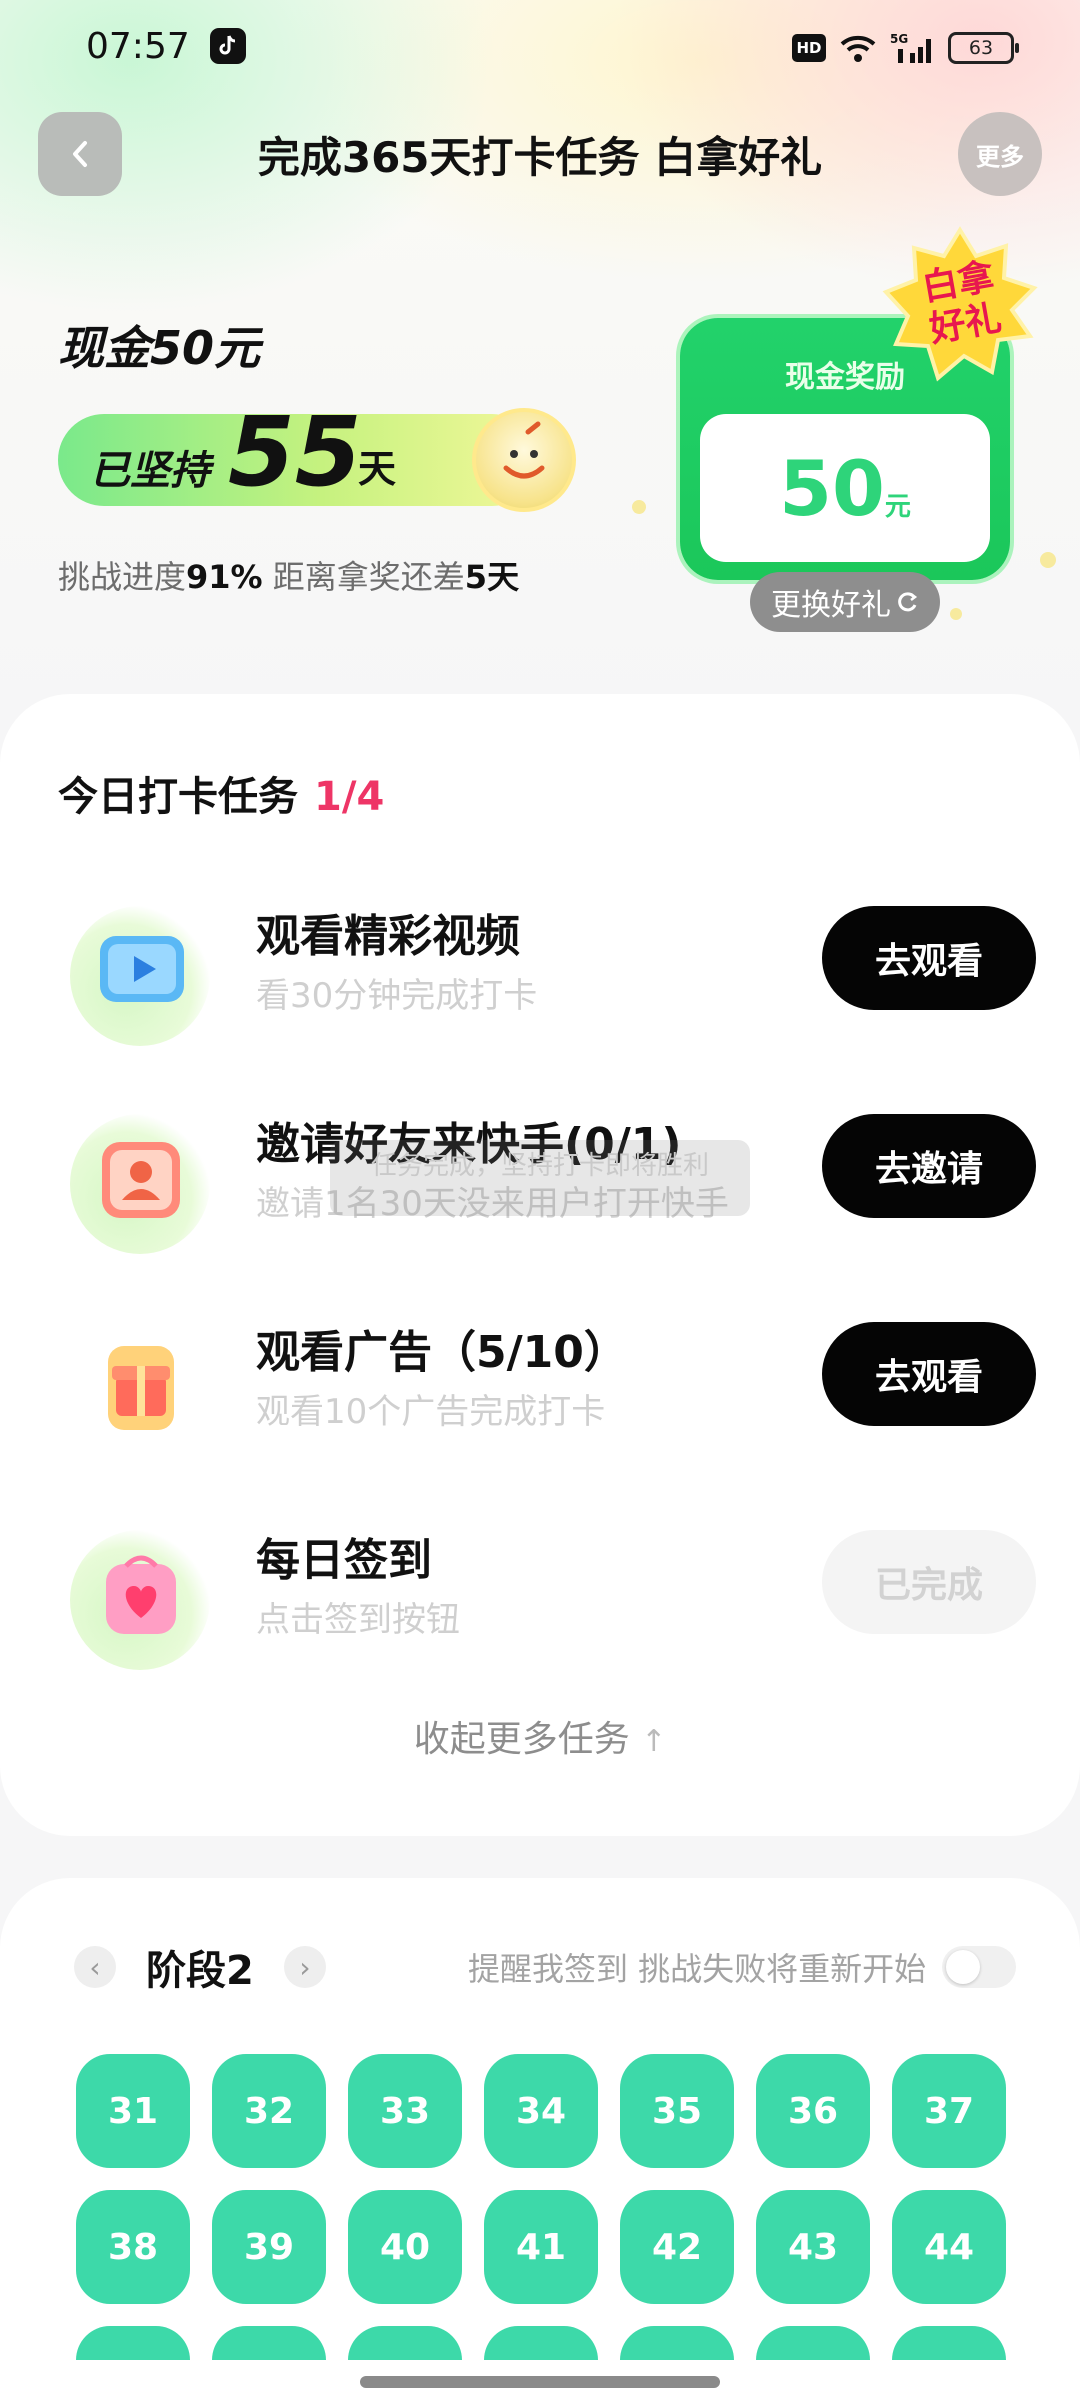 Image resolution: width=1080 pixels, height=2408 pixels. I want to click on check-in-done-button: 已完成, so click(929, 1582).